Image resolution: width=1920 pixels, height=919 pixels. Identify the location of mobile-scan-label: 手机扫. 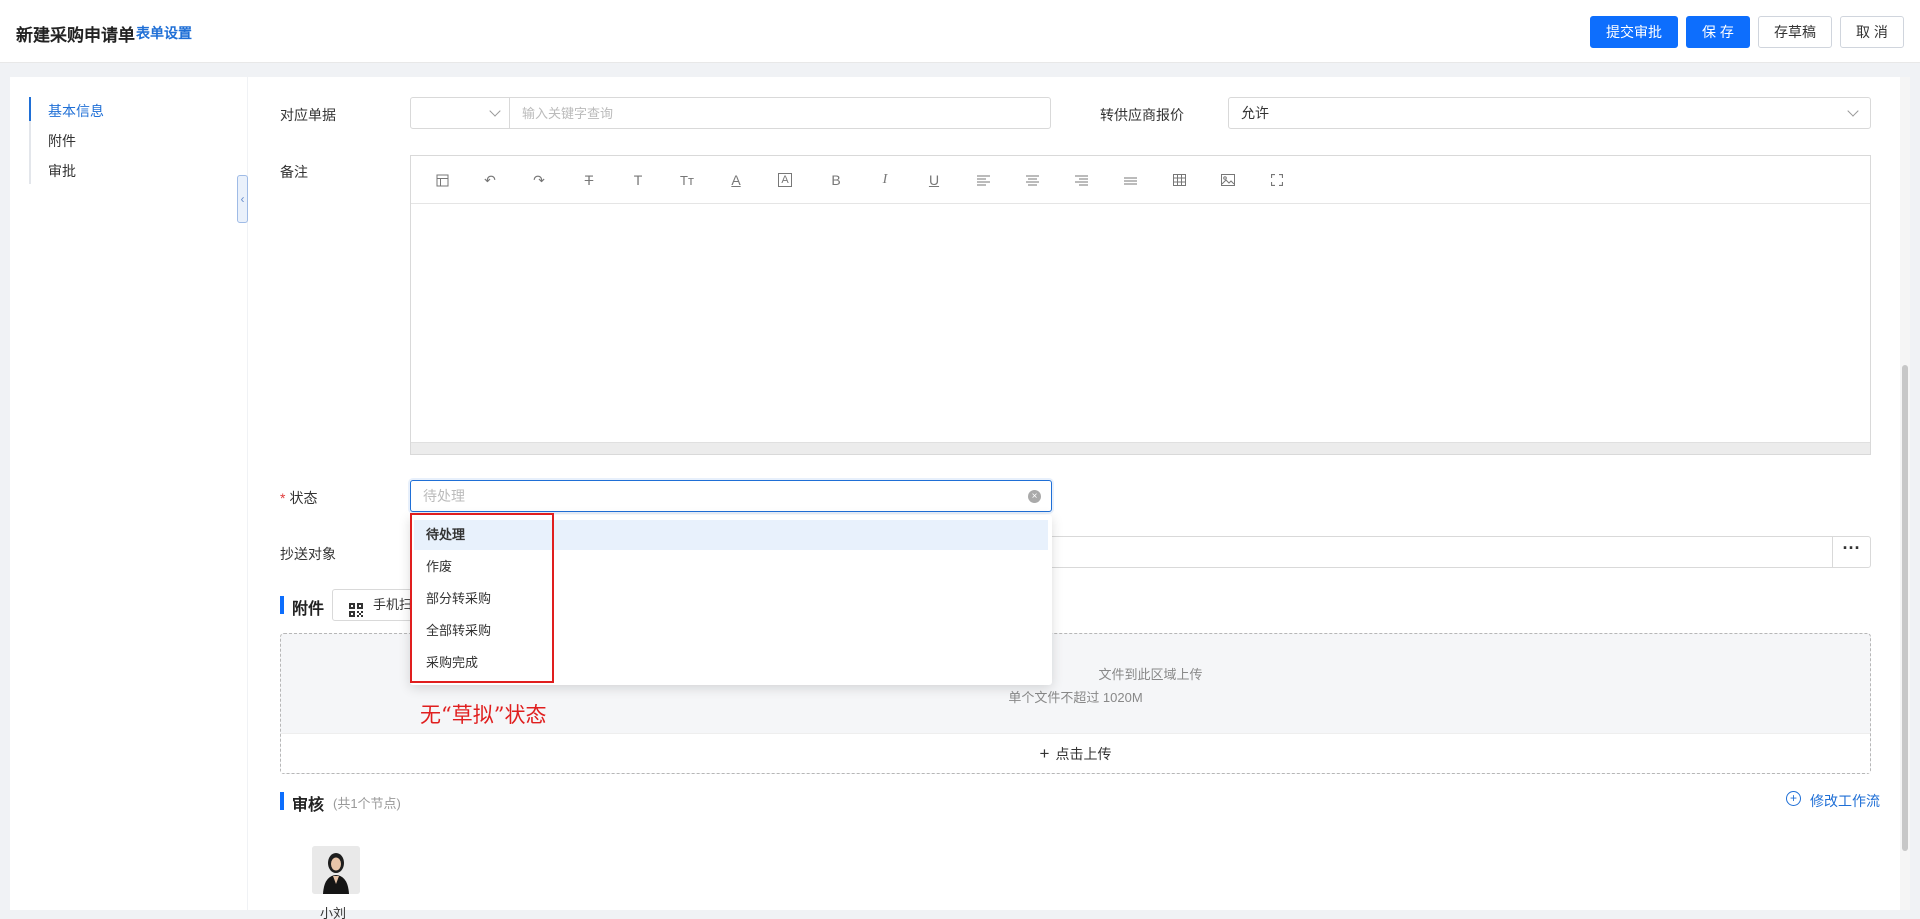
(393, 604).